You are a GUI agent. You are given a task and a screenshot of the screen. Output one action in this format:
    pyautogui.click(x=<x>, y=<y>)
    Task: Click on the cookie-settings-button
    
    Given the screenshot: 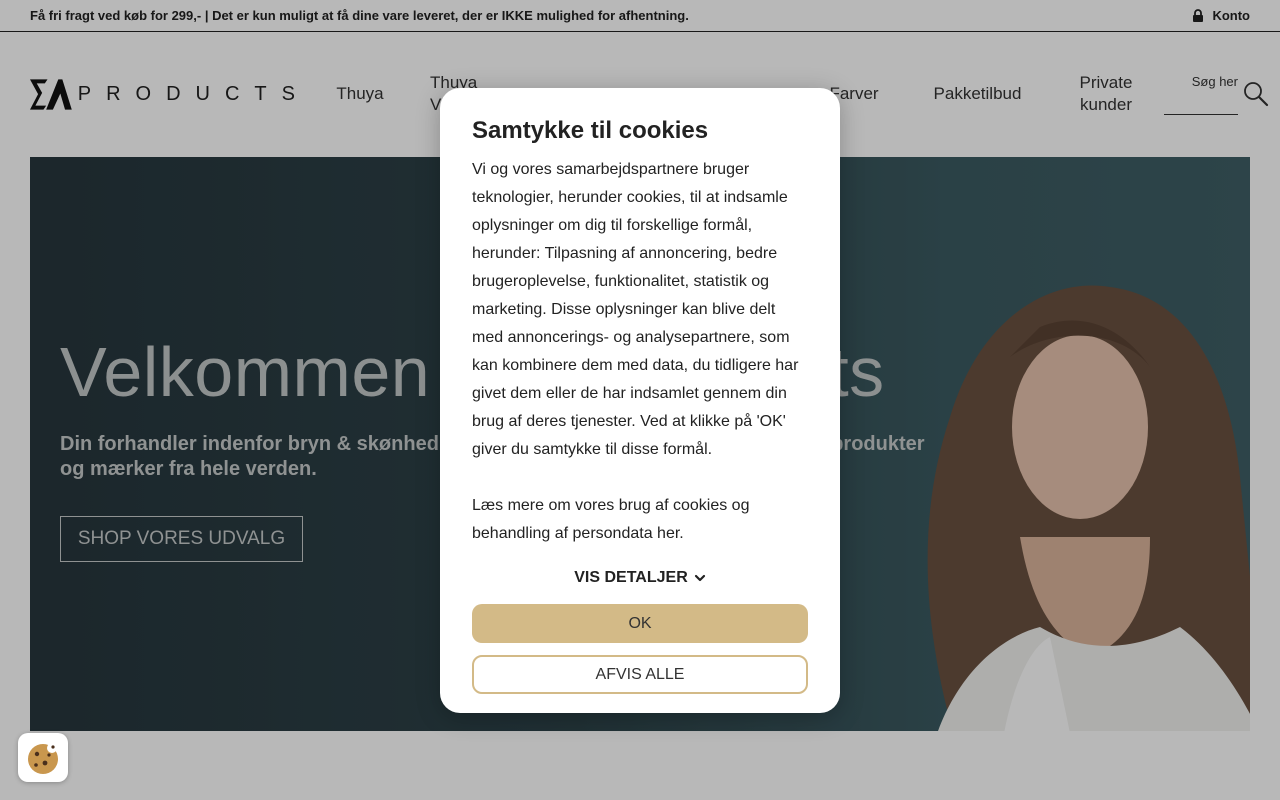 What is the action you would take?
    pyautogui.click(x=43, y=757)
    